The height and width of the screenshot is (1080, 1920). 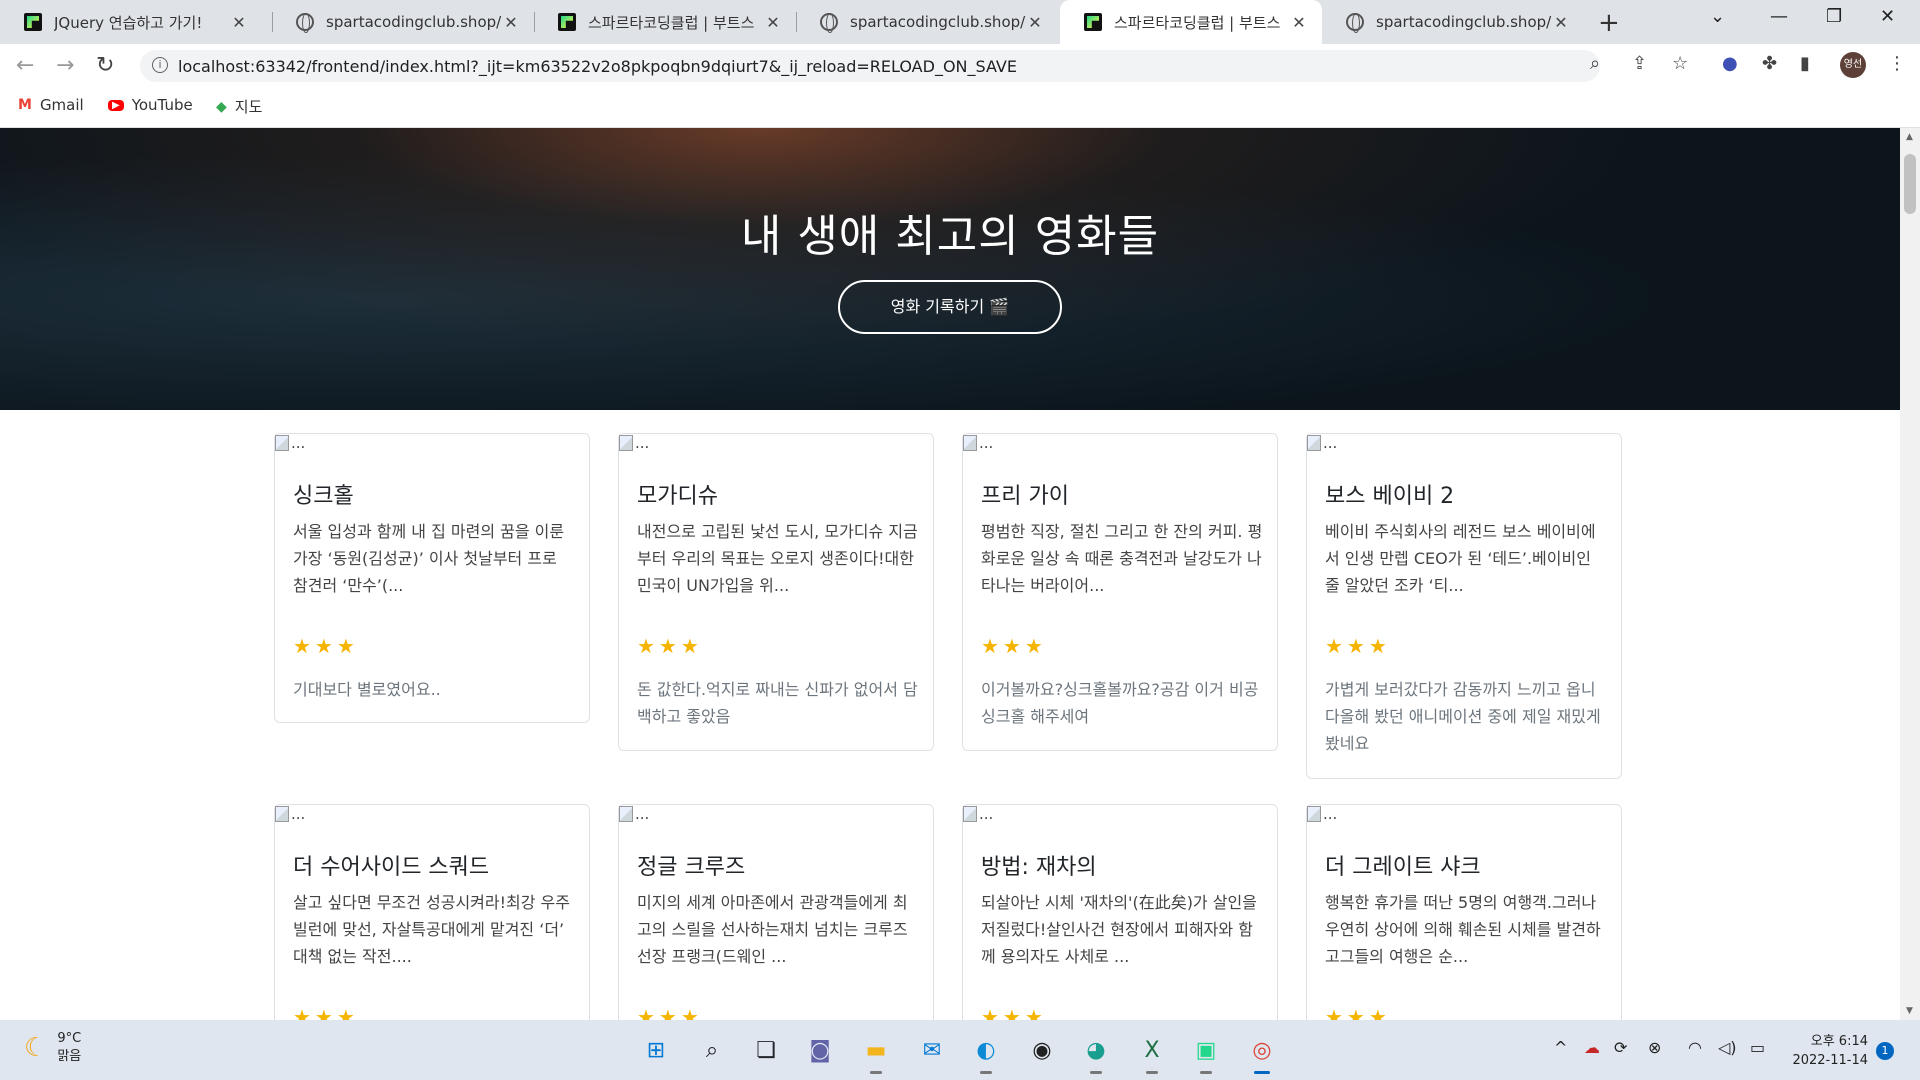 What do you see at coordinates (1834, 16) in the screenshot?
I see `maximize-icon: ❐` at bounding box center [1834, 16].